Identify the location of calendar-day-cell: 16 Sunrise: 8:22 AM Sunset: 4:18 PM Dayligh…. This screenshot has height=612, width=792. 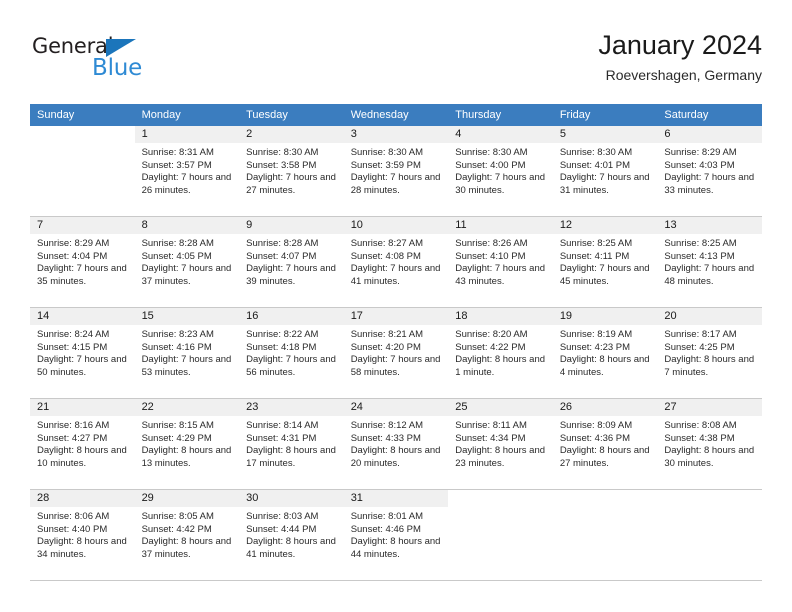
(291, 353).